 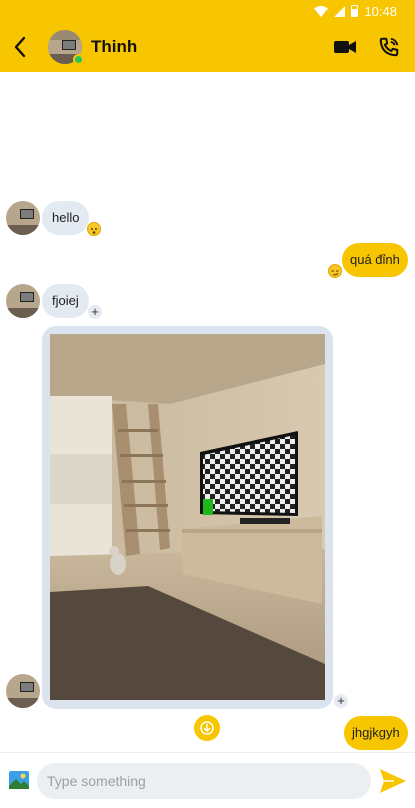 I want to click on send-icon, so click(x=393, y=781).